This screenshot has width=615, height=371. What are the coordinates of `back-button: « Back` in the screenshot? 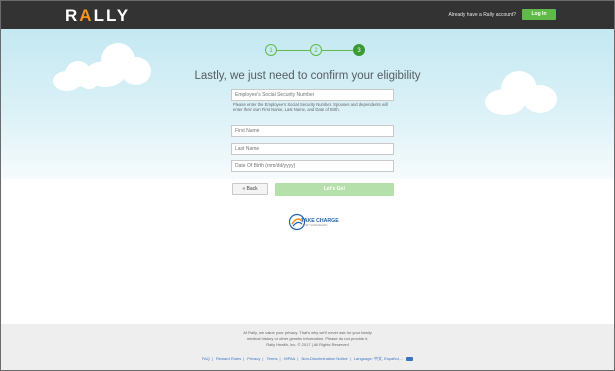 It's located at (250, 189).